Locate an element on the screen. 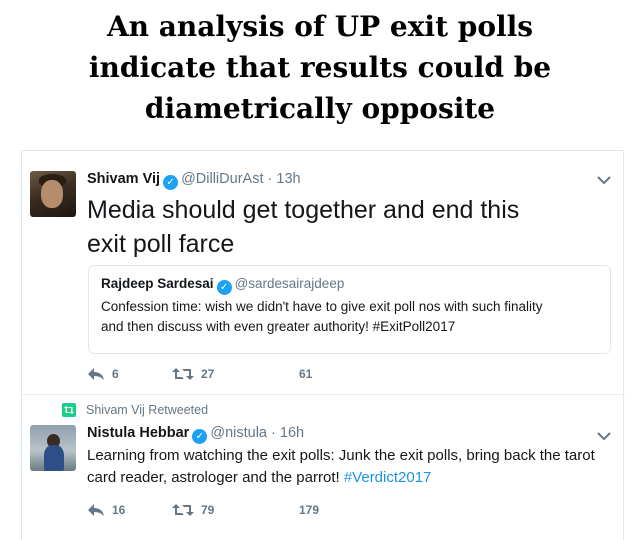 The image size is (640, 540). reply-count: 6 is located at coordinates (115, 374).